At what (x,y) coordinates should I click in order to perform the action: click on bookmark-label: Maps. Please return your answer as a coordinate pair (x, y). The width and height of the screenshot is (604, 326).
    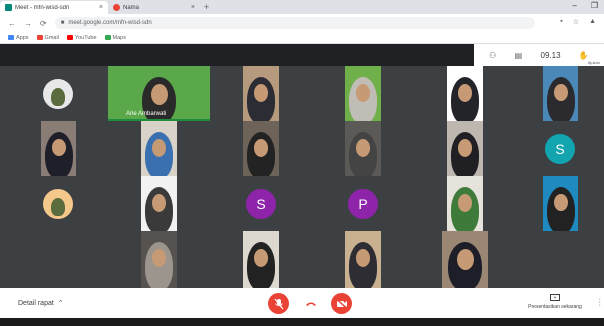
    Looking at the image, I should click on (119, 37).